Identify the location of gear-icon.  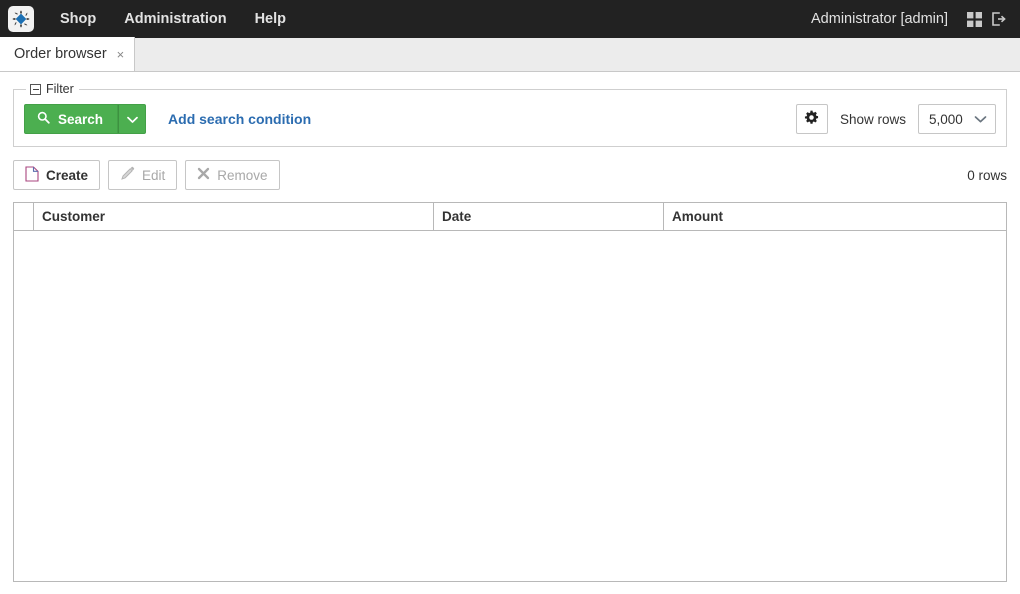
(811, 119).